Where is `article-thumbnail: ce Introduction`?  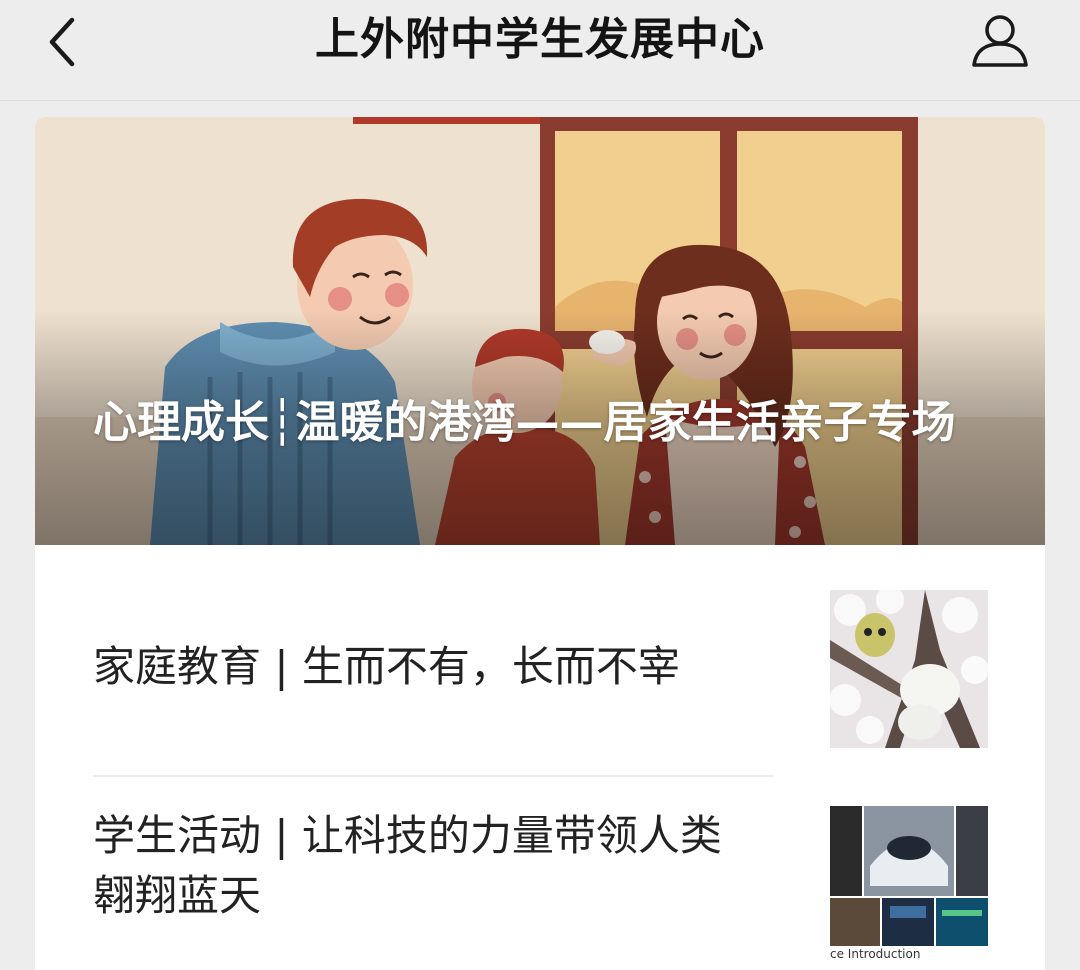
article-thumbnail: ce Introduction is located at coordinates (909, 885).